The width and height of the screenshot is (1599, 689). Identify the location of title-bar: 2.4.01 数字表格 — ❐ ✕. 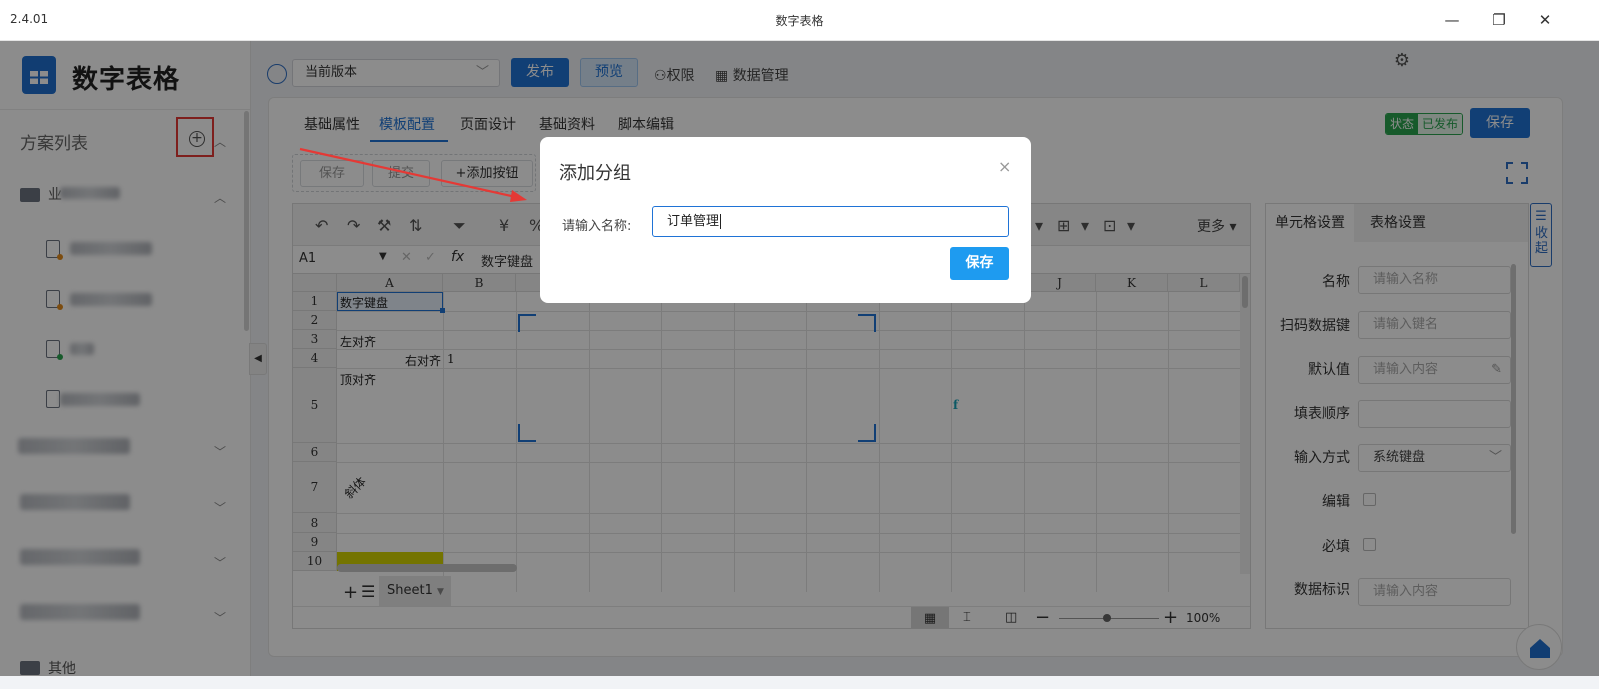
(799, 20).